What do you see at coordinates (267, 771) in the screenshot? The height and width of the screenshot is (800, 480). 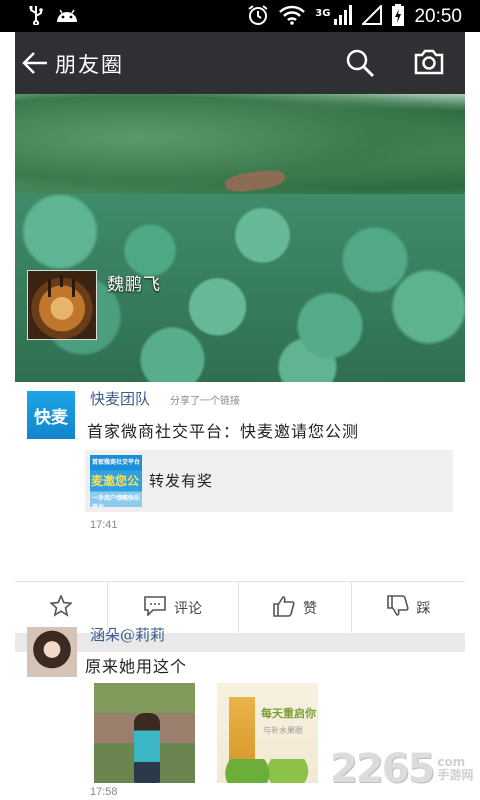 I see `photo-leaves` at bounding box center [267, 771].